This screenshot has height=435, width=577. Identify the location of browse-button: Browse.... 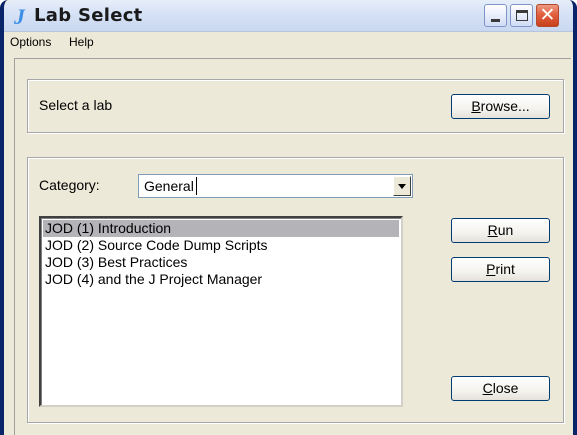
(500, 106).